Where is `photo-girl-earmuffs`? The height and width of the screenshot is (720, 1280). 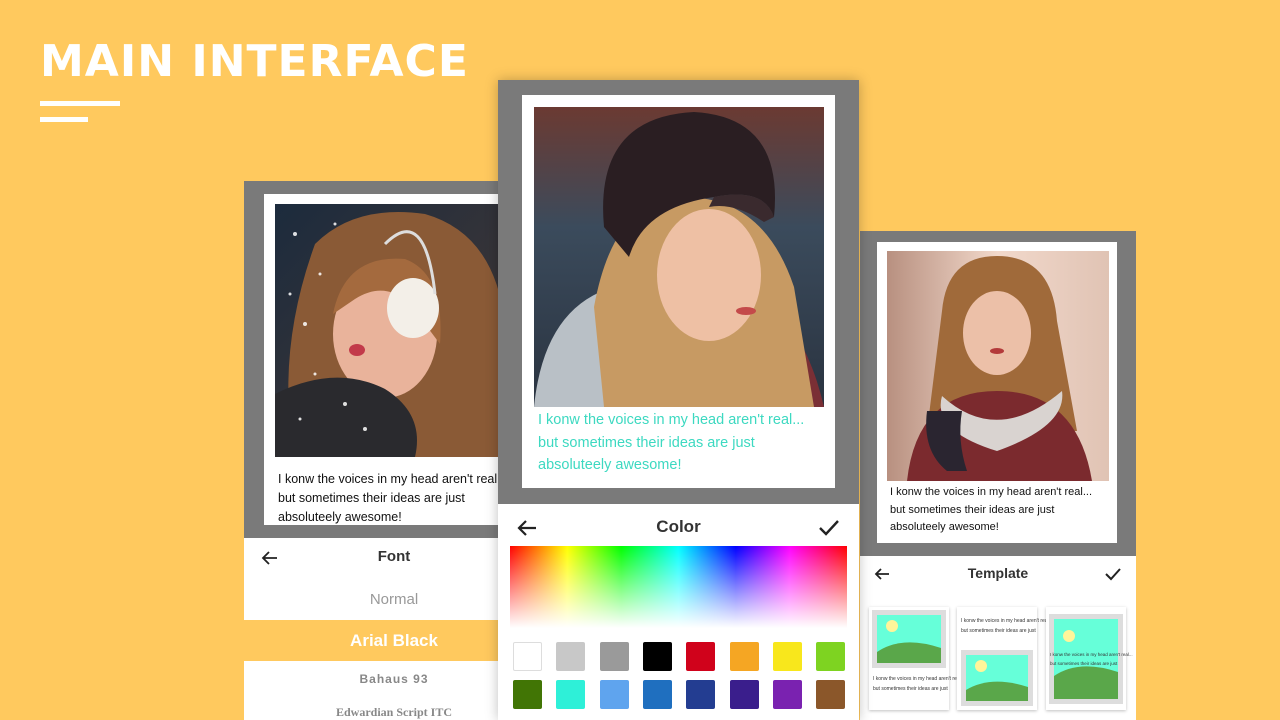 photo-girl-earmuffs is located at coordinates (399, 330).